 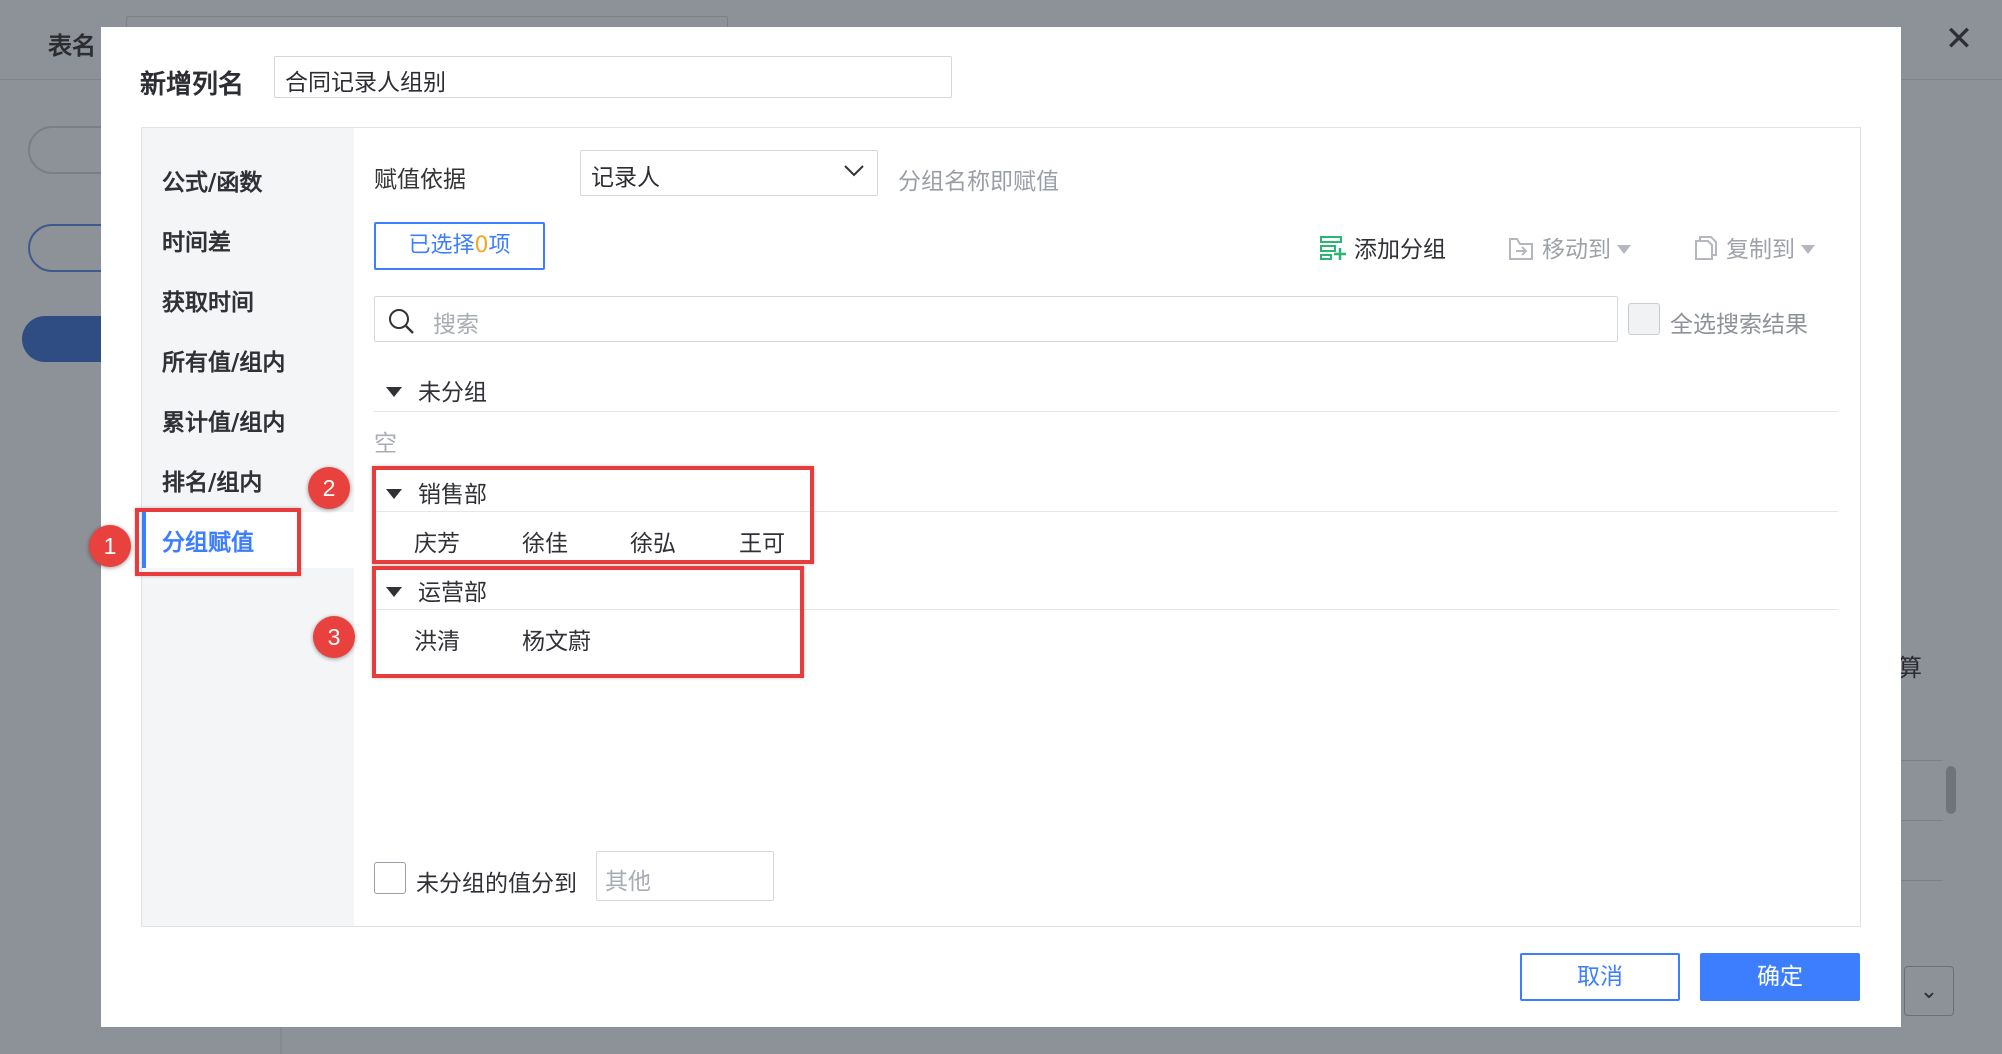 What do you see at coordinates (192, 85) in the screenshot?
I see `new-column-name-label: 新增列名` at bounding box center [192, 85].